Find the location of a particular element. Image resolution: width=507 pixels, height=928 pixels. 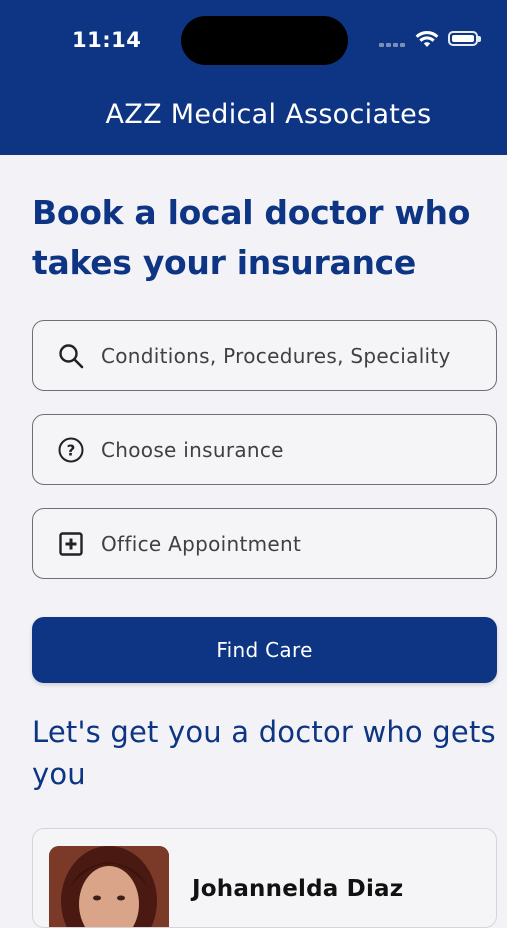

visit-type-label: Office Appointment is located at coordinates (201, 543).